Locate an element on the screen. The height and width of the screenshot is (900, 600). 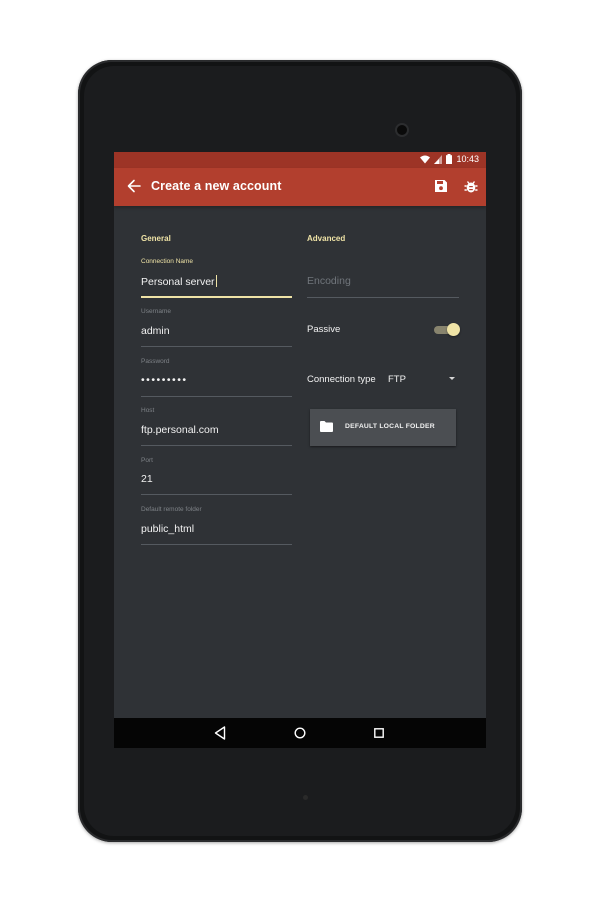
wifi-icon is located at coordinates (425, 159).